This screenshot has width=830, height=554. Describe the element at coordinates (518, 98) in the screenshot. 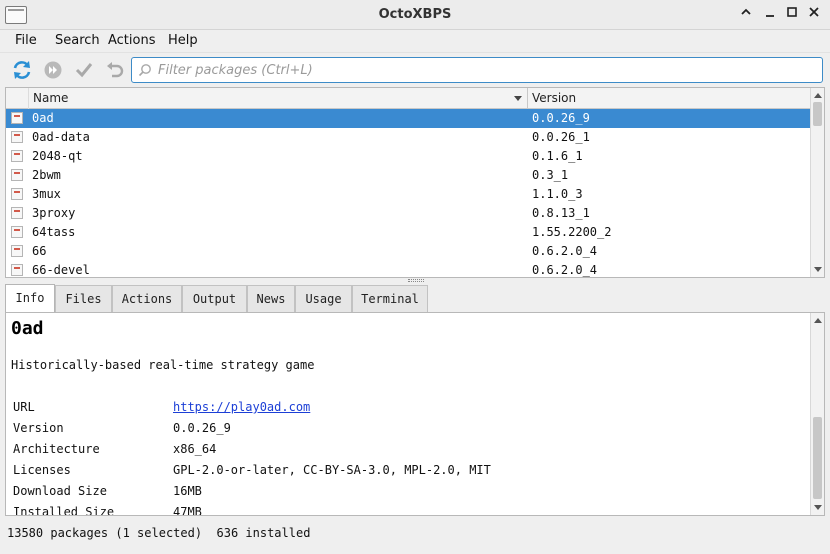

I see `sort-down-icon` at that location.